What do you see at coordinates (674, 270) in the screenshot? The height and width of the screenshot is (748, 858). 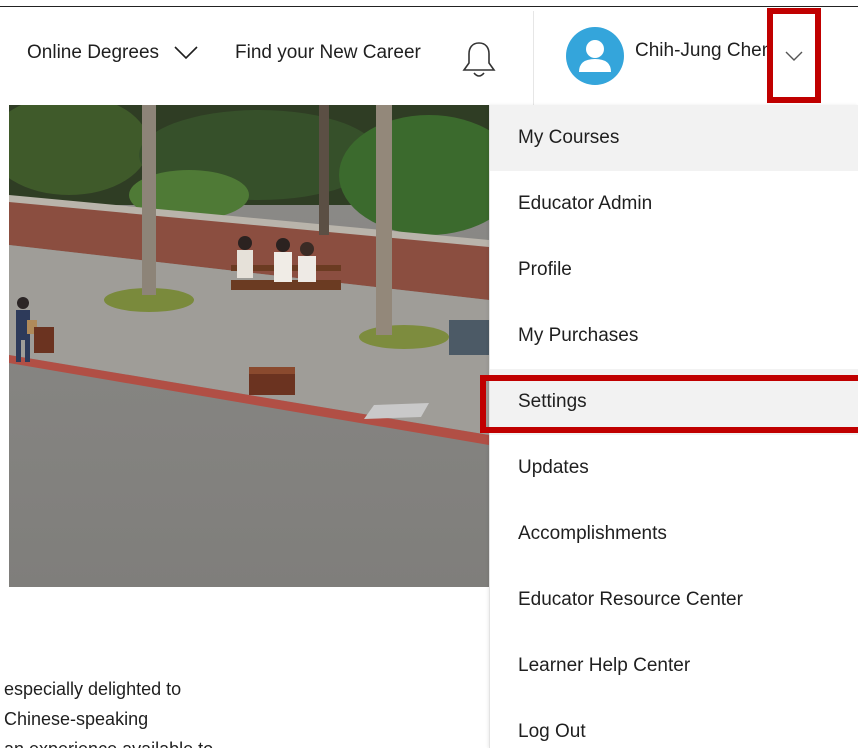 I see `menu-item-profile: Profile` at bounding box center [674, 270].